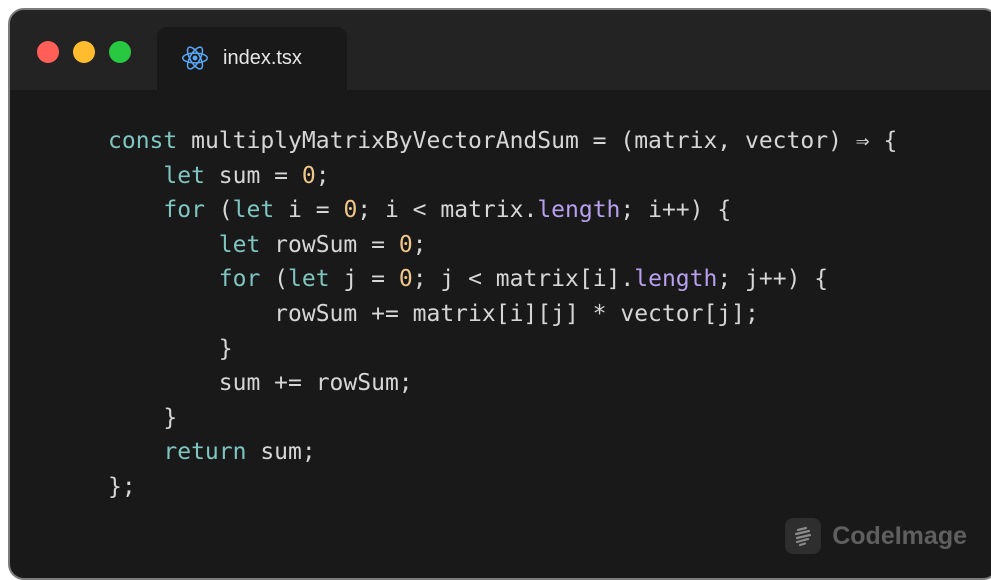 The width and height of the screenshot is (991, 580). I want to click on codeimage-watermark: CodeImage, so click(876, 536).